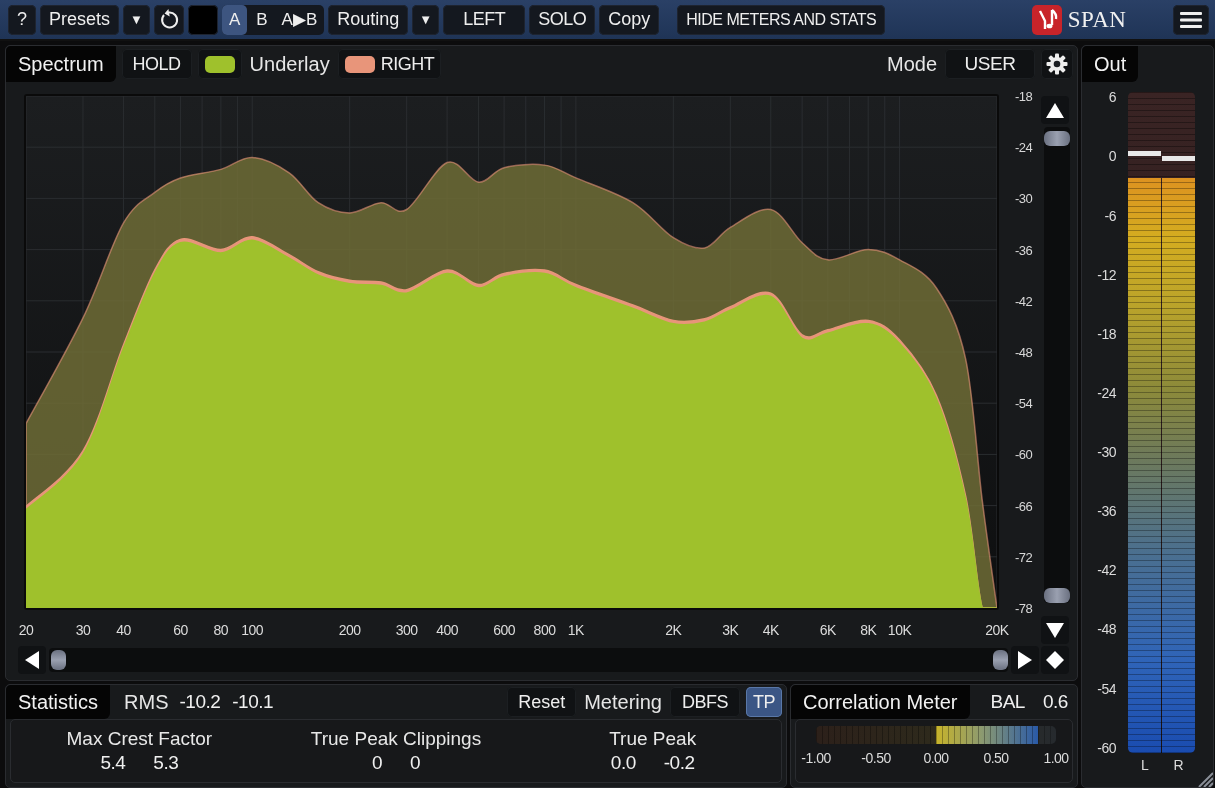 This screenshot has width=1215, height=788. I want to click on diamond-icon, so click(1055, 660).